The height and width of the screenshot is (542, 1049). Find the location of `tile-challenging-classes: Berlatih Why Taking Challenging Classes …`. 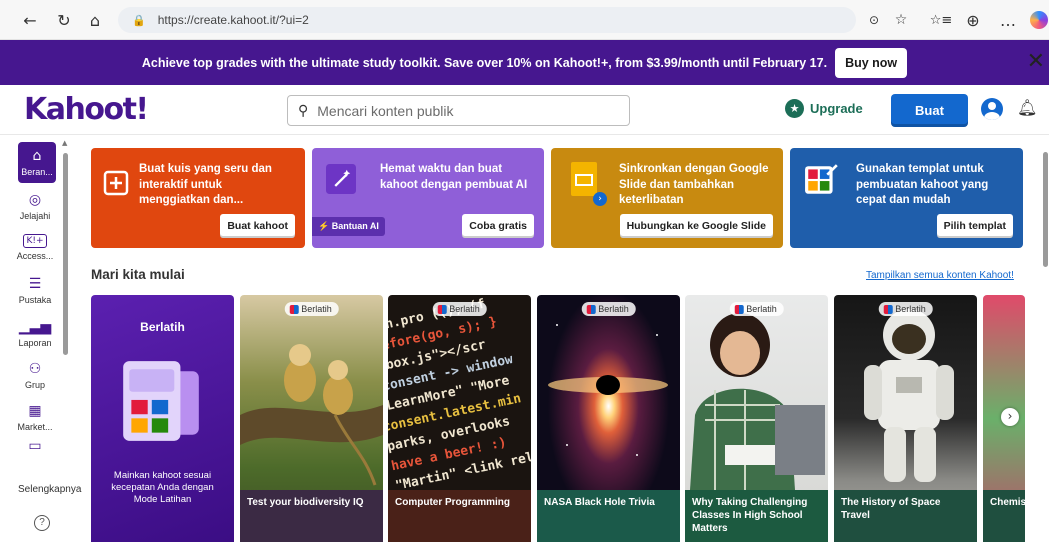

tile-challenging-classes: Berlatih Why Taking Challenging Classes … is located at coordinates (756, 418).